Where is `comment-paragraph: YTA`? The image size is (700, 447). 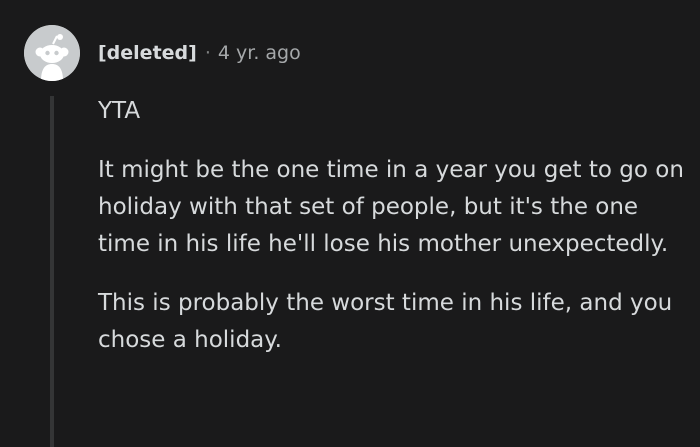
comment-paragraph: YTA is located at coordinates (119, 111).